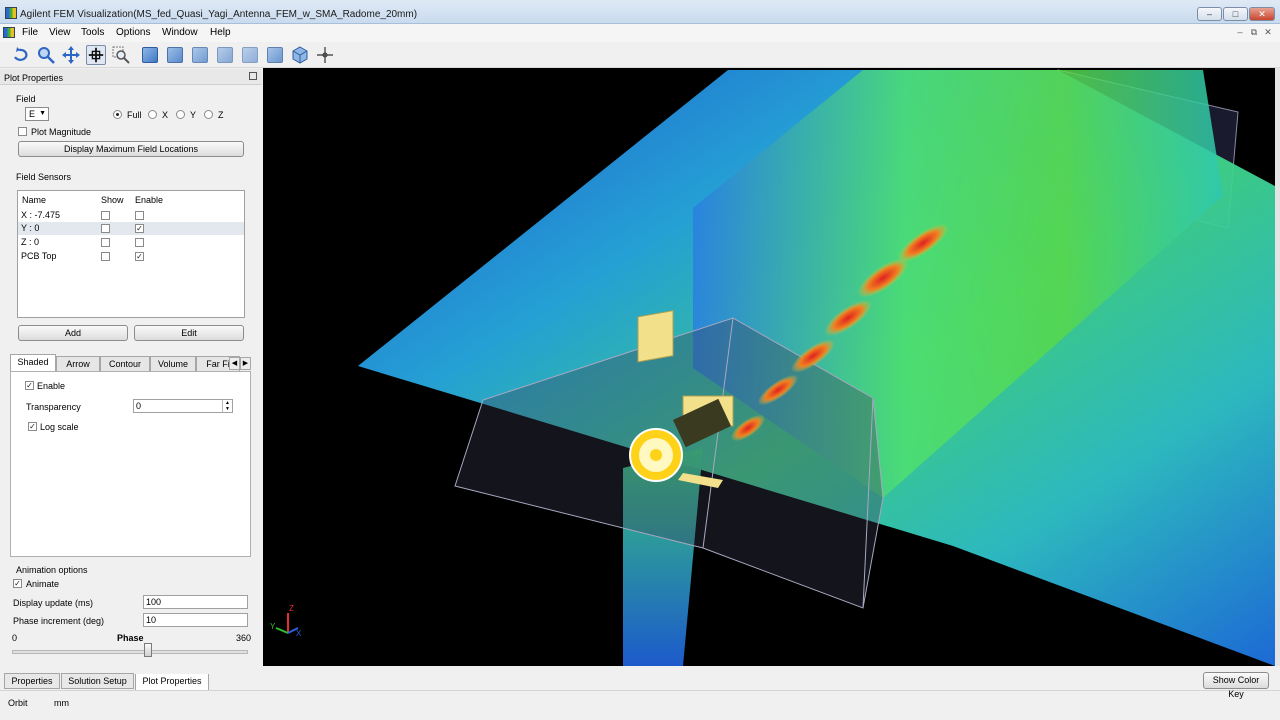 The image size is (1280, 720). Describe the element at coordinates (189, 333) in the screenshot. I see `edit-sensor-button: Edit` at that location.